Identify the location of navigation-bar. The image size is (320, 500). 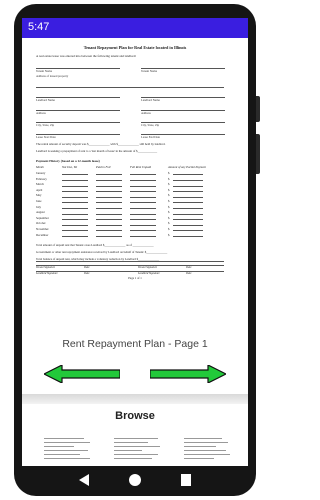
(135, 481).